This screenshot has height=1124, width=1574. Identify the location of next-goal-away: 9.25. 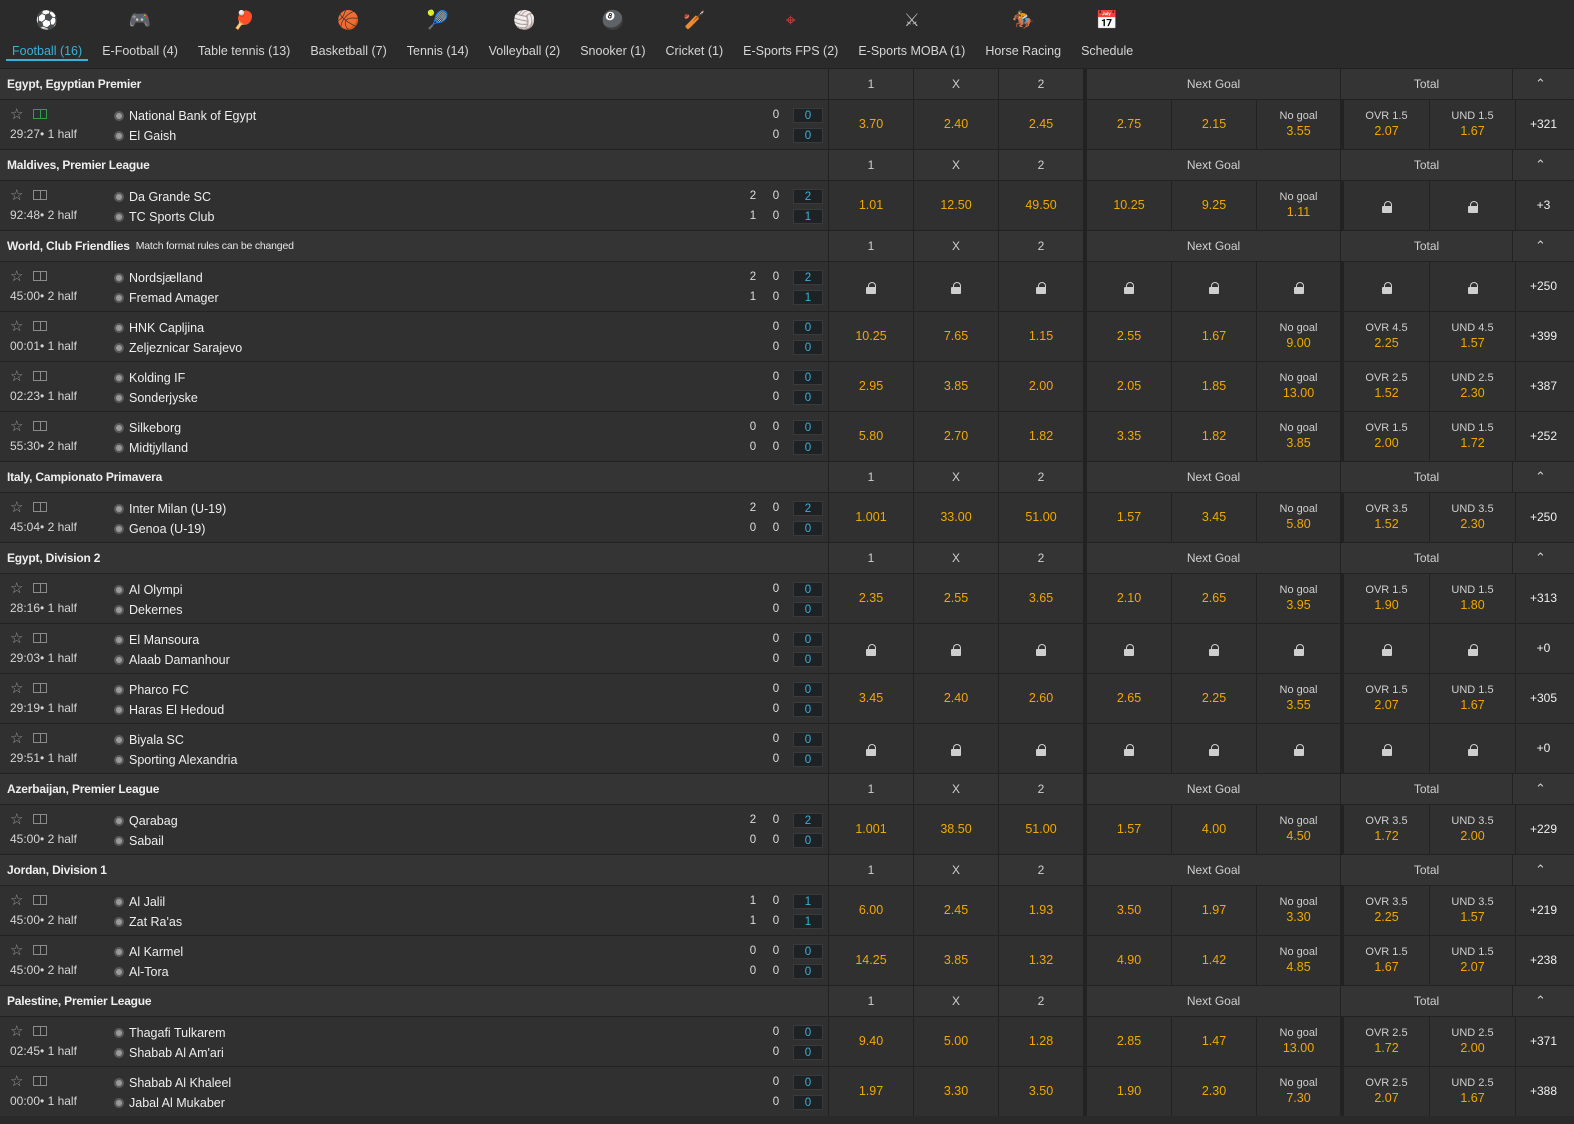
(1213, 205).